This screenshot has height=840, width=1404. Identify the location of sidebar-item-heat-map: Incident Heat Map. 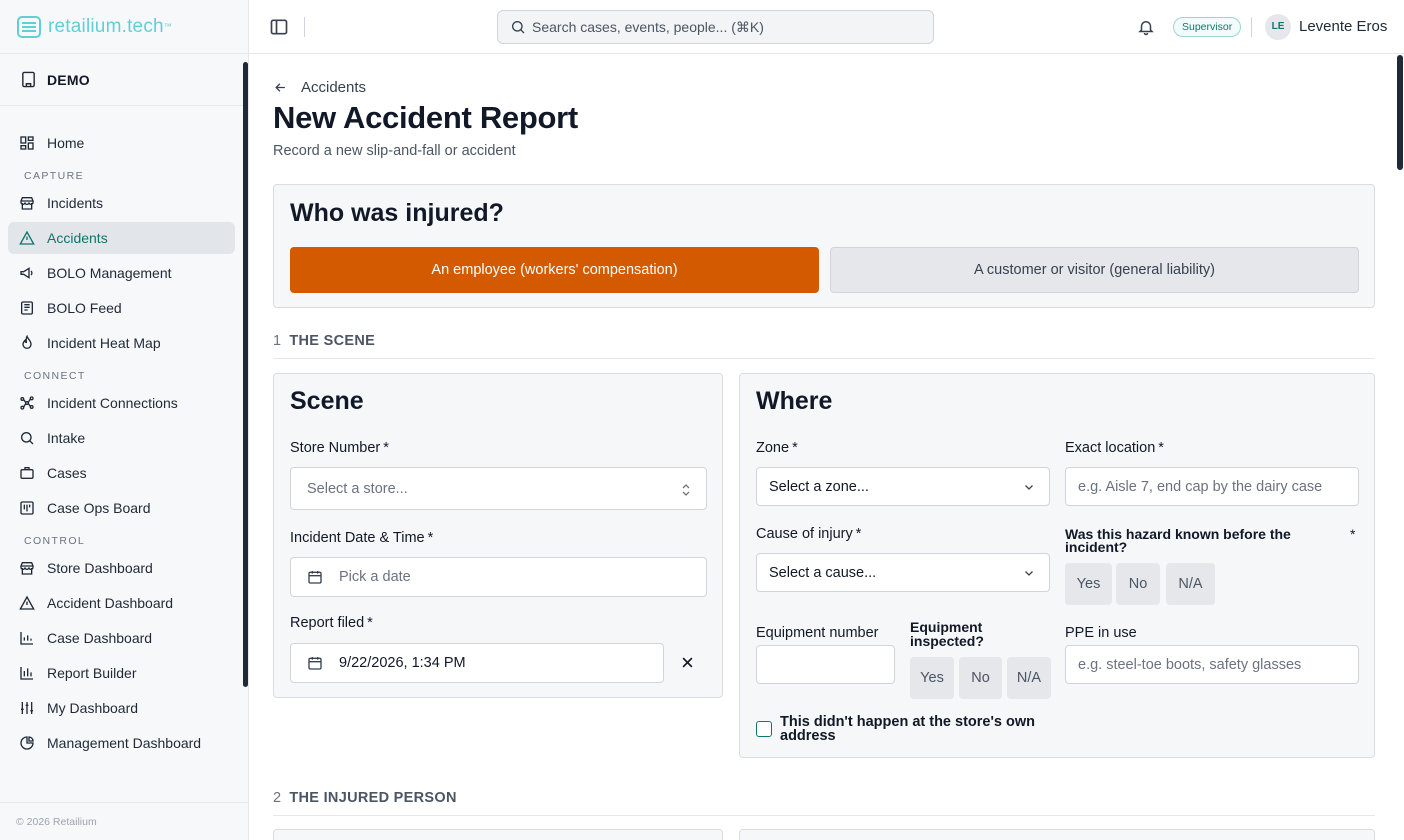
(121, 343).